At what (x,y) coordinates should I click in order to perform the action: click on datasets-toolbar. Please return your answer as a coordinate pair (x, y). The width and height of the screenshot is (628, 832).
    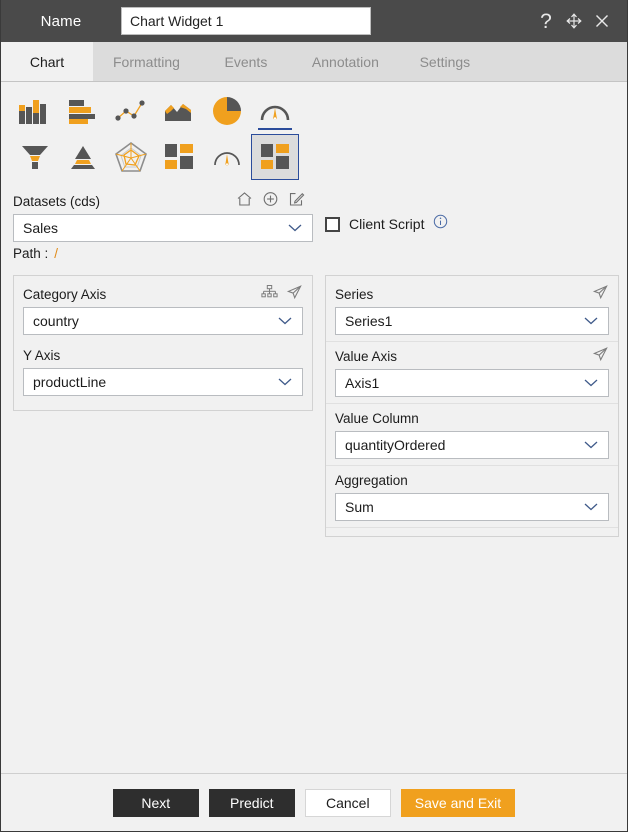
    Looking at the image, I should click on (274, 201).